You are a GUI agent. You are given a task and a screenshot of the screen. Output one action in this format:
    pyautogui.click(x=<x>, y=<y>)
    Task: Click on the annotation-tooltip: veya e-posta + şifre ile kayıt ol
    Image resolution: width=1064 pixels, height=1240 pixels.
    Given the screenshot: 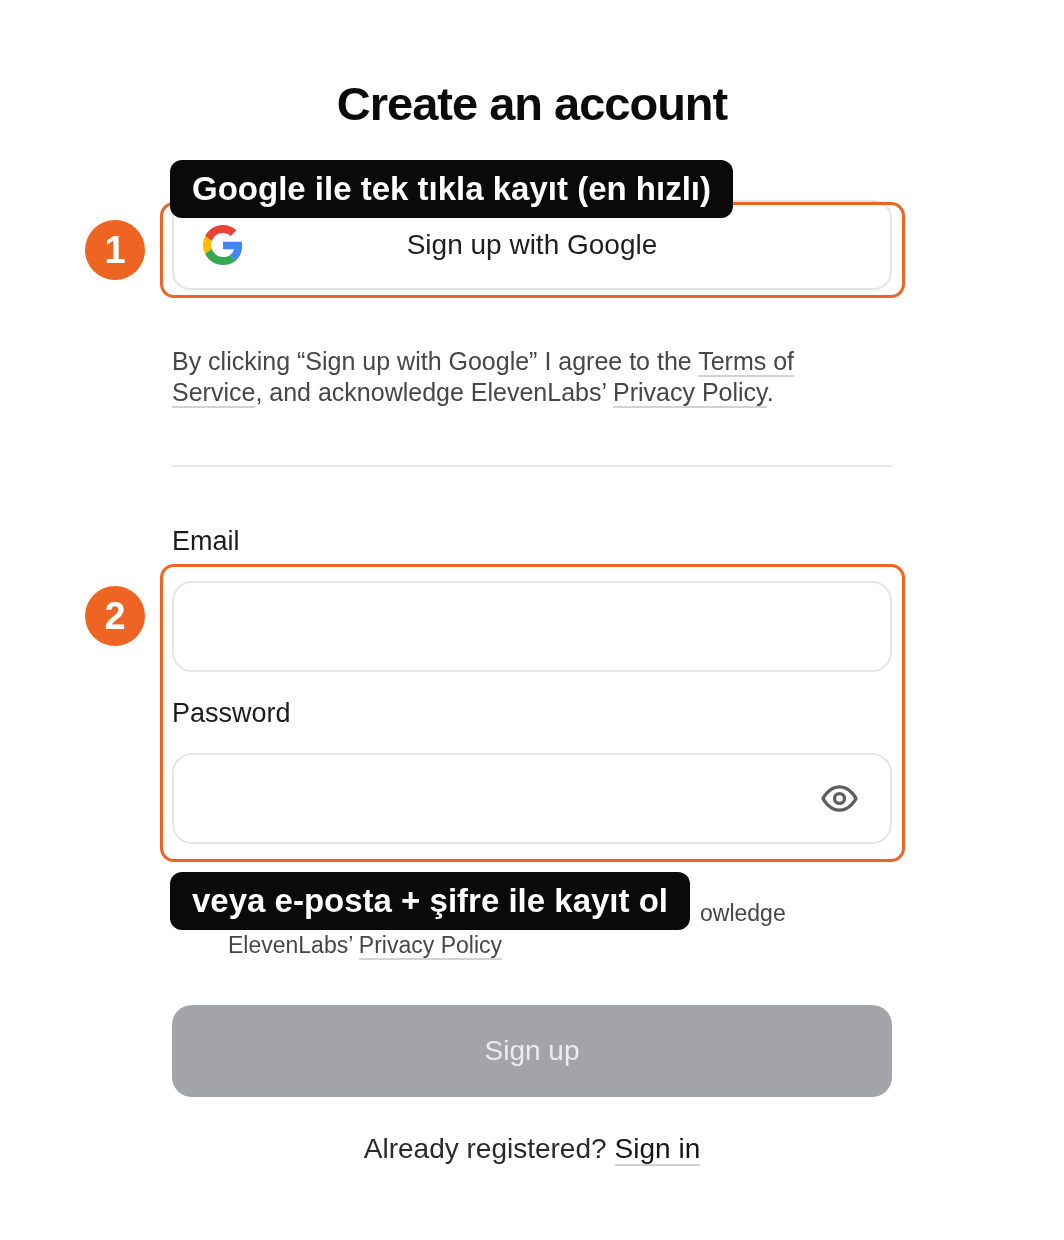 What is the action you would take?
    pyautogui.click(x=430, y=901)
    